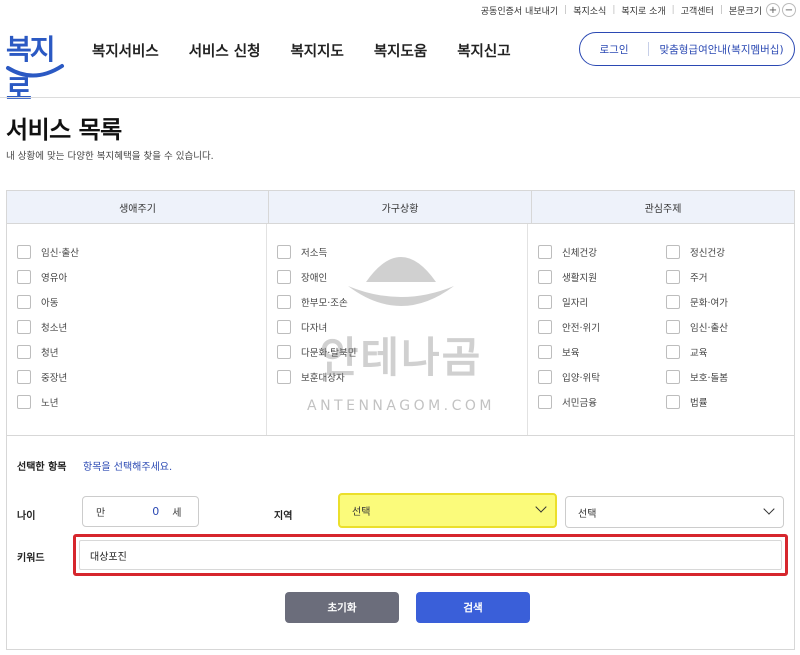 The width and height of the screenshot is (800, 655). What do you see at coordinates (402, 376) in the screenshot?
I see `checkbox-item: 보훈대상자` at bounding box center [402, 376].